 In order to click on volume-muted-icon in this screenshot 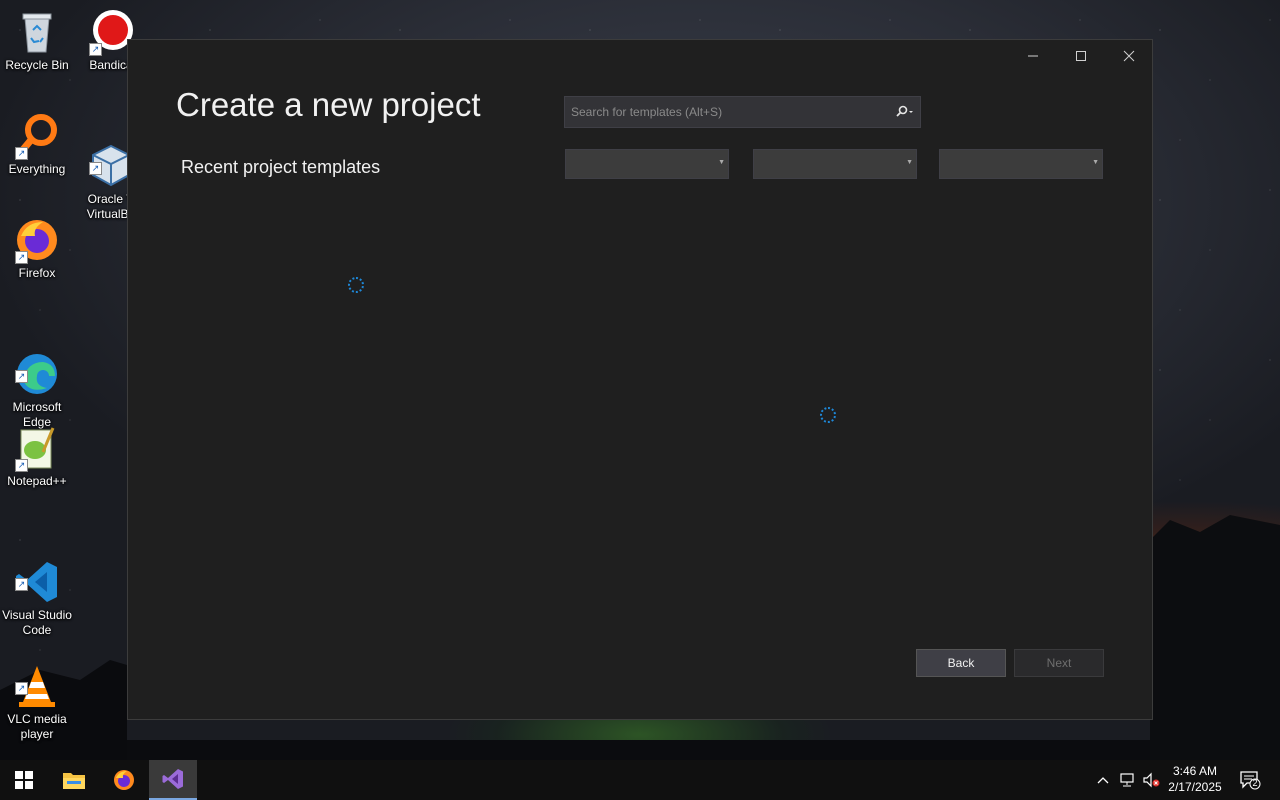, I will do `click(1151, 780)`.